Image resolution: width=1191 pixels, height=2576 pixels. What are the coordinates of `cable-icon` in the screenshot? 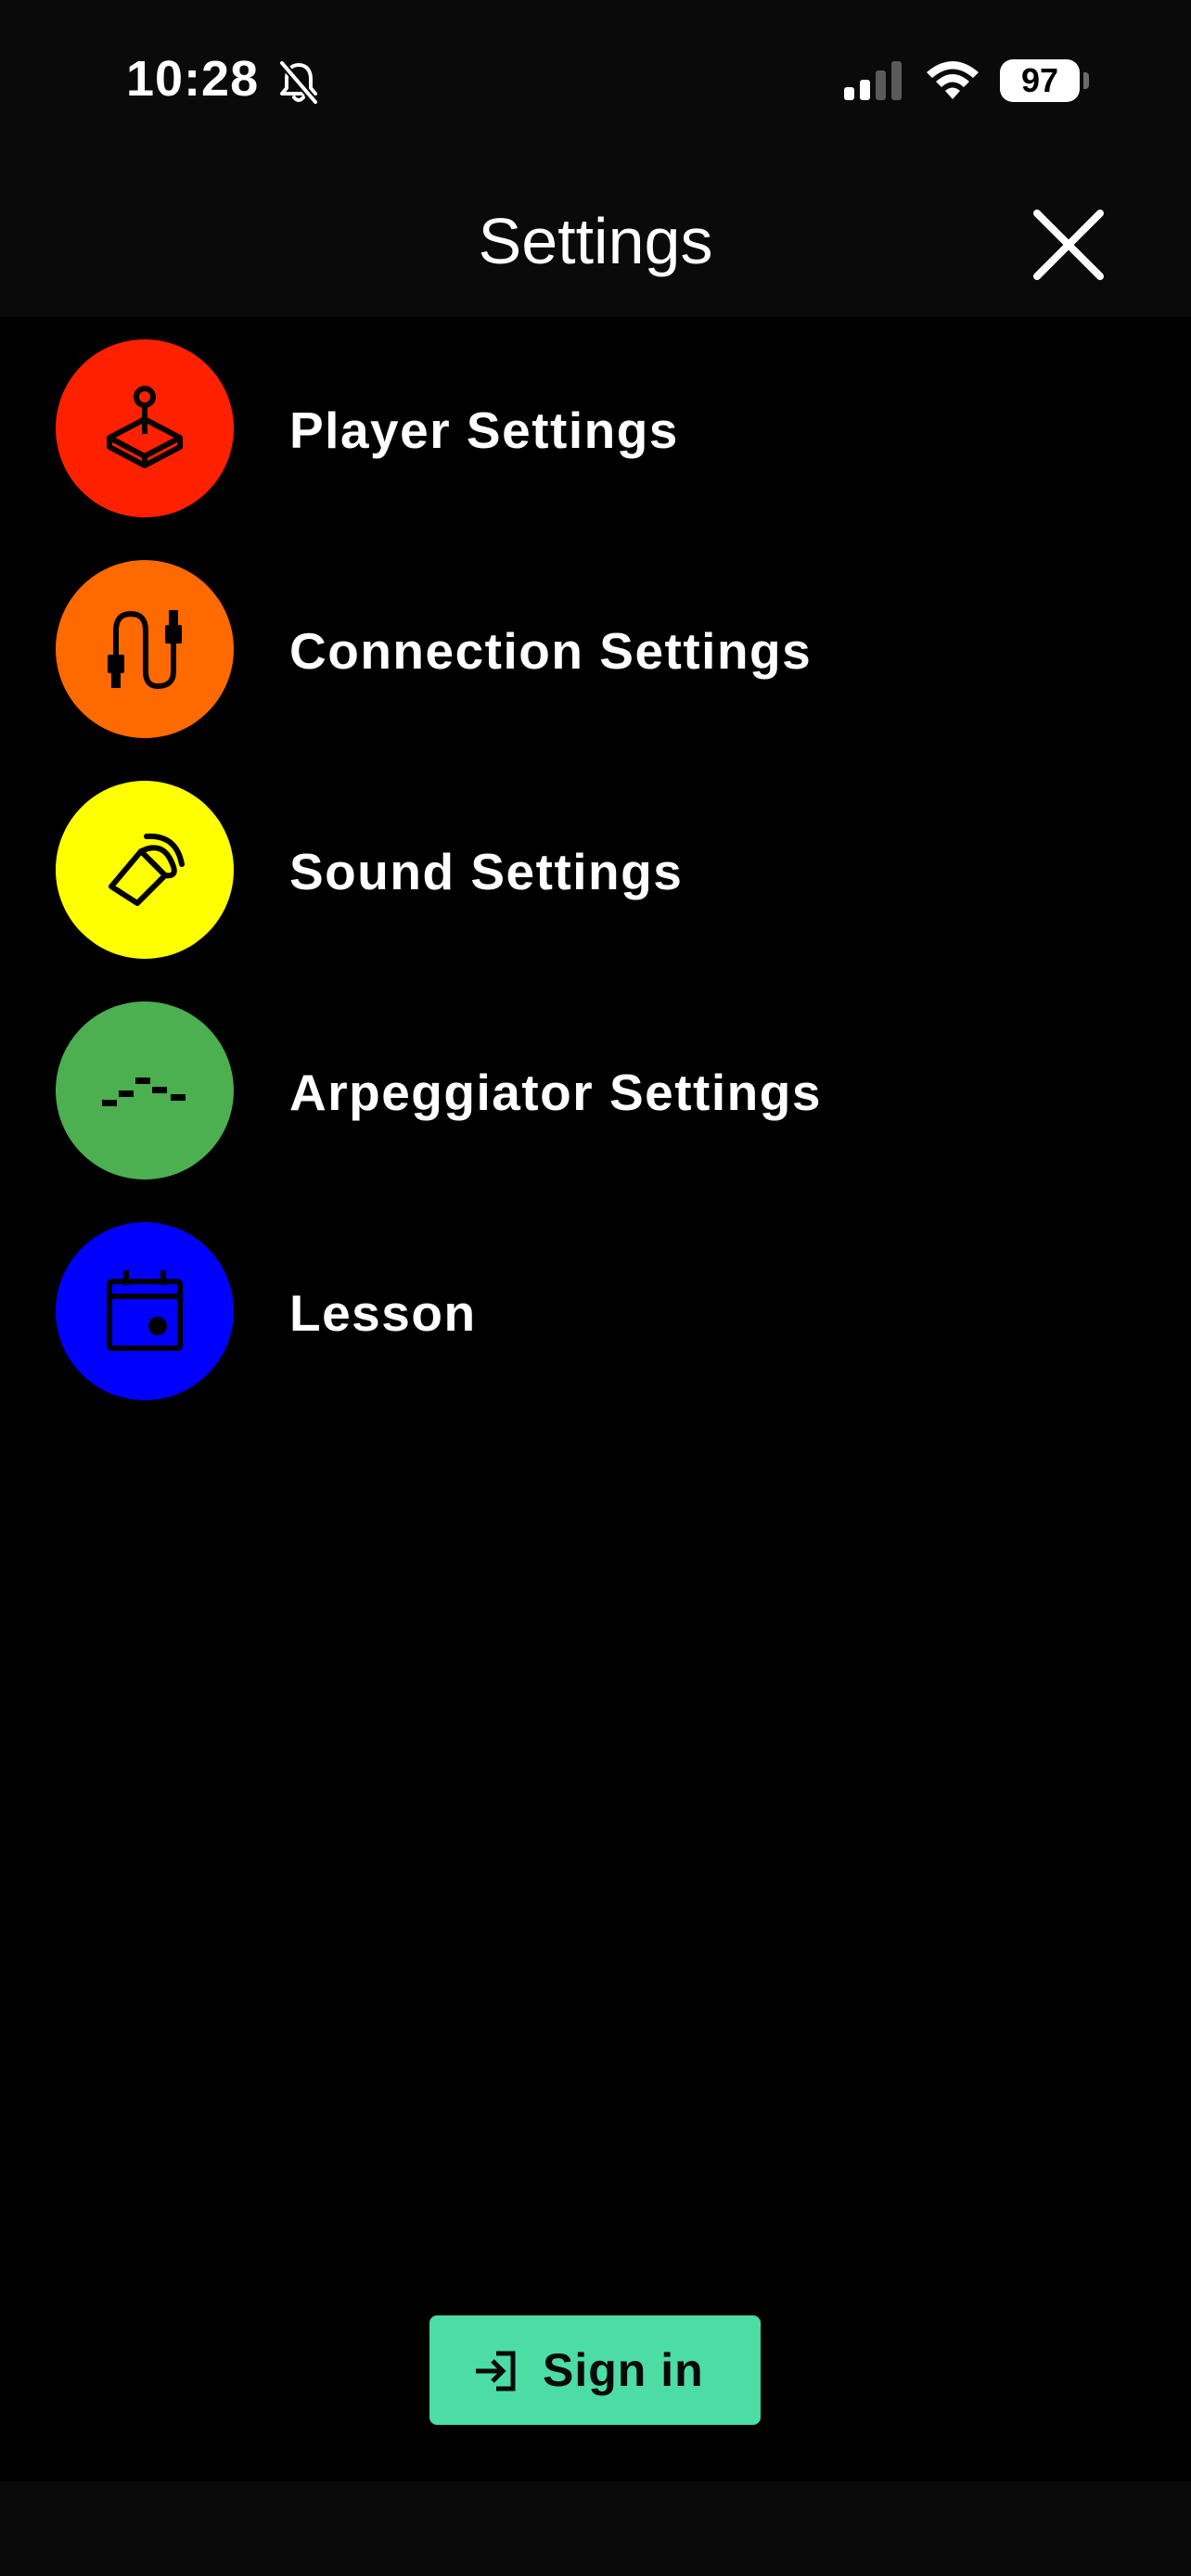 It's located at (145, 650).